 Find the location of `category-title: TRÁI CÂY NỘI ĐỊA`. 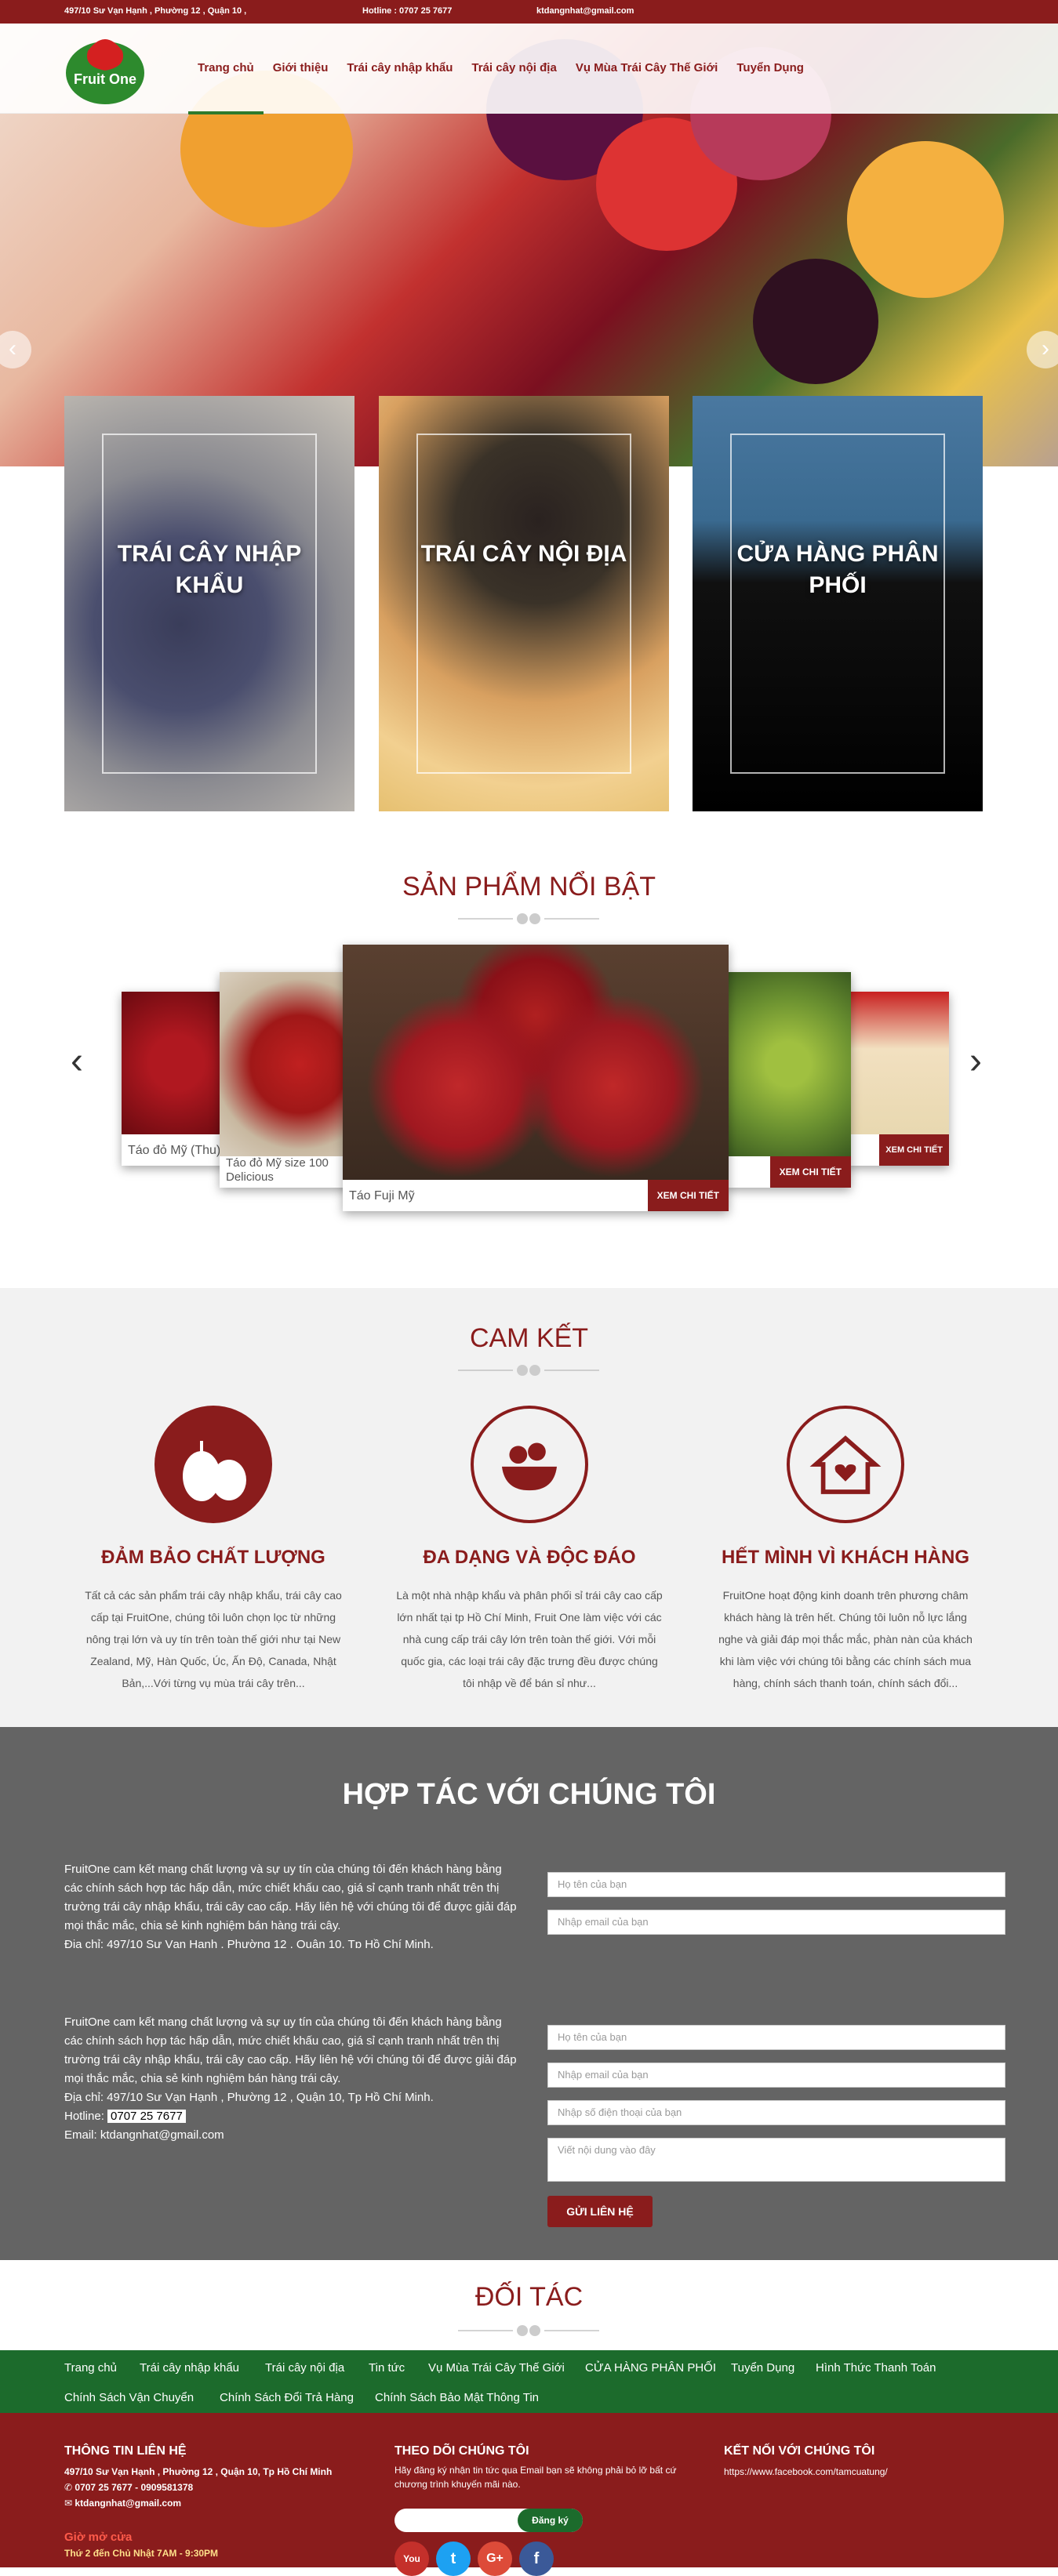

category-title: TRÁI CÂY NỘI ĐỊA is located at coordinates (523, 554).